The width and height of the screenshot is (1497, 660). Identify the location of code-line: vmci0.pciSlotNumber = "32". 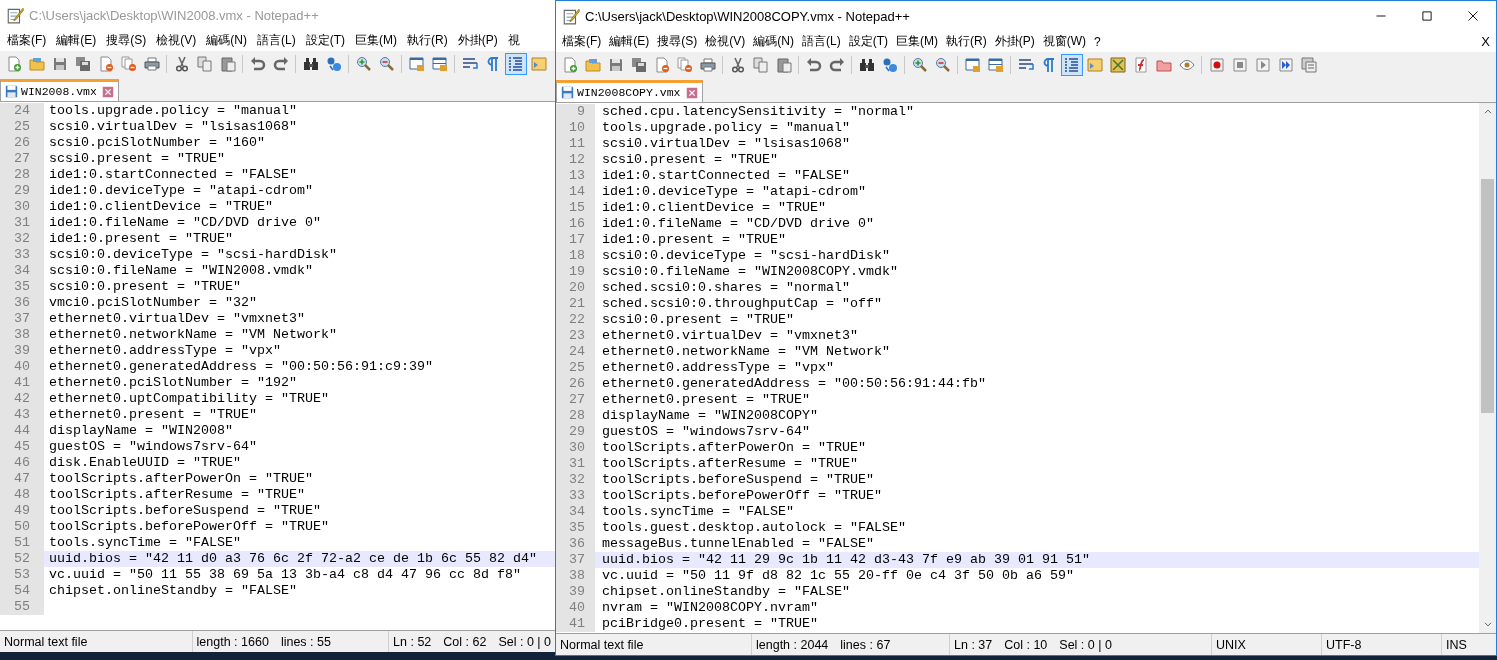
(153, 303).